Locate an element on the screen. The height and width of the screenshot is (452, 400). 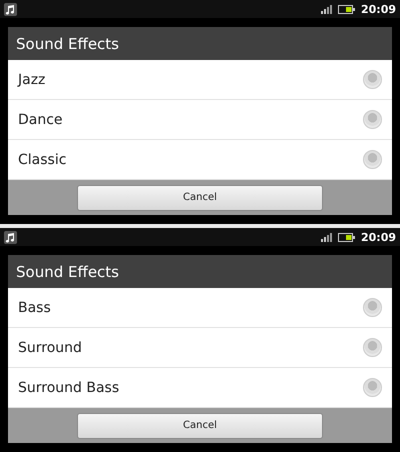
option-label: Bass is located at coordinates (190, 308).